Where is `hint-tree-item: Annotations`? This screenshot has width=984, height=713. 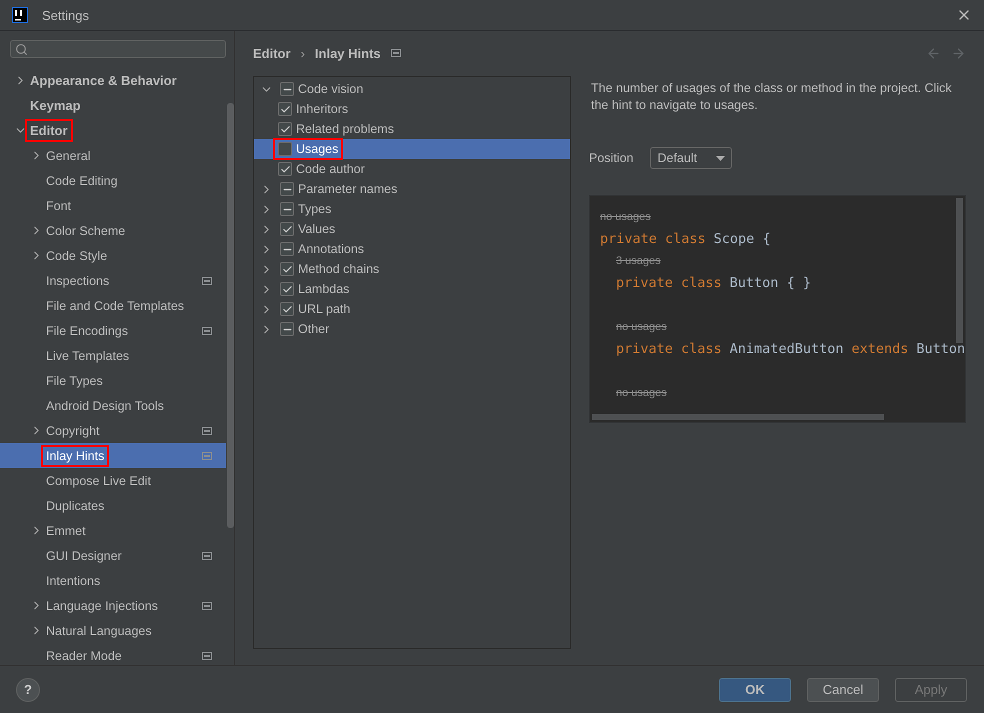 hint-tree-item: Annotations is located at coordinates (412, 249).